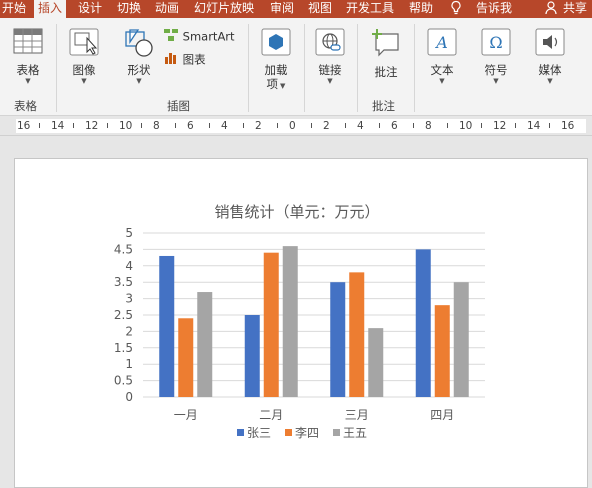 The image size is (592, 488). I want to click on y-tick-label: 0.5, so click(123, 381).